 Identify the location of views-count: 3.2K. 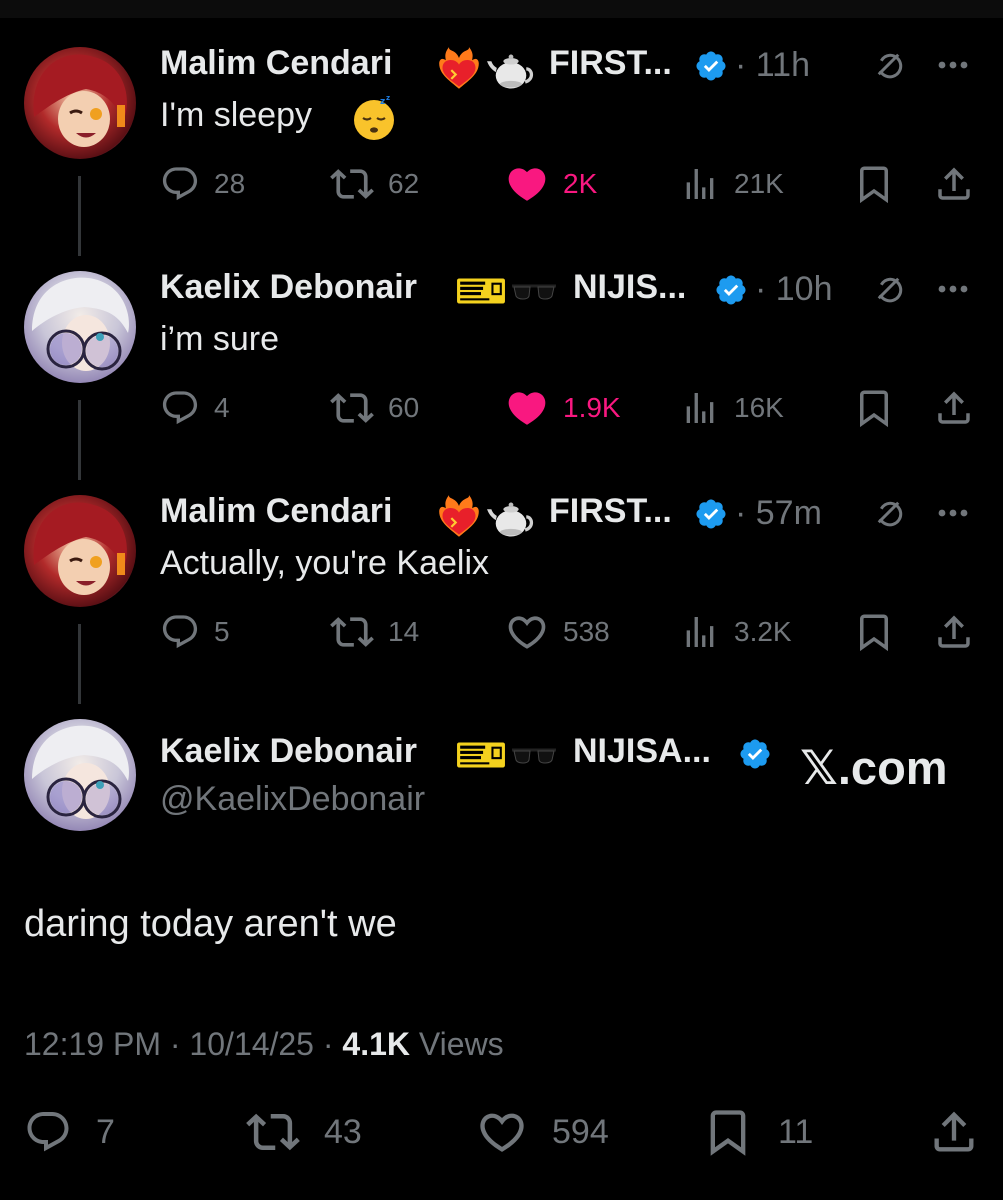
(763, 631).